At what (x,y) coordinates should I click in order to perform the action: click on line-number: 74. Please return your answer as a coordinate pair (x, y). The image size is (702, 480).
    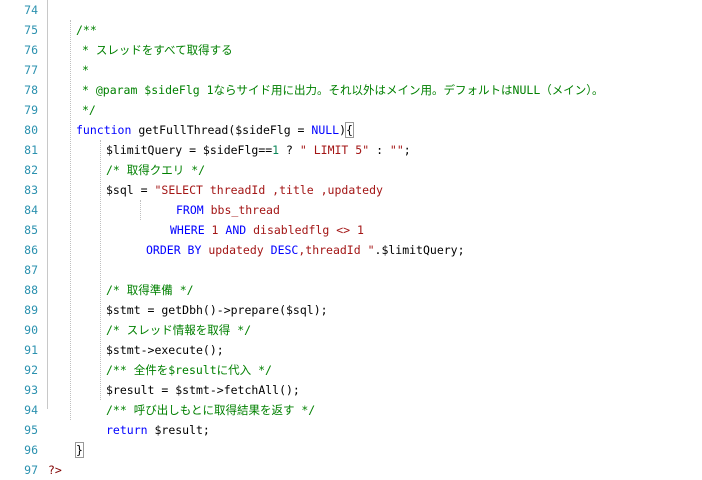
    Looking at the image, I should click on (31, 10).